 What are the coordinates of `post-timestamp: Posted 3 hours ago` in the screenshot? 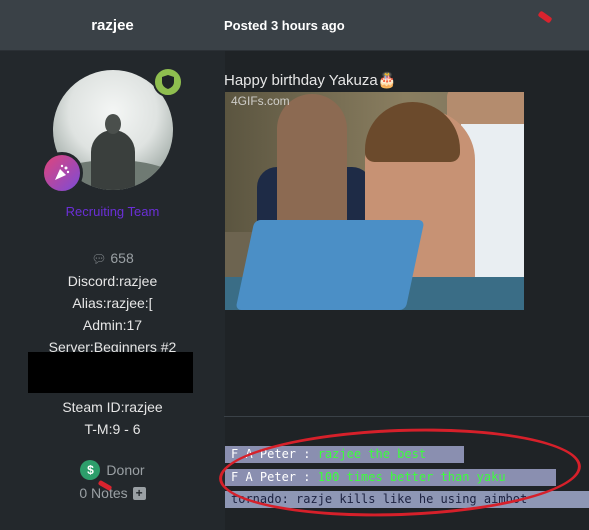 It's located at (284, 25).